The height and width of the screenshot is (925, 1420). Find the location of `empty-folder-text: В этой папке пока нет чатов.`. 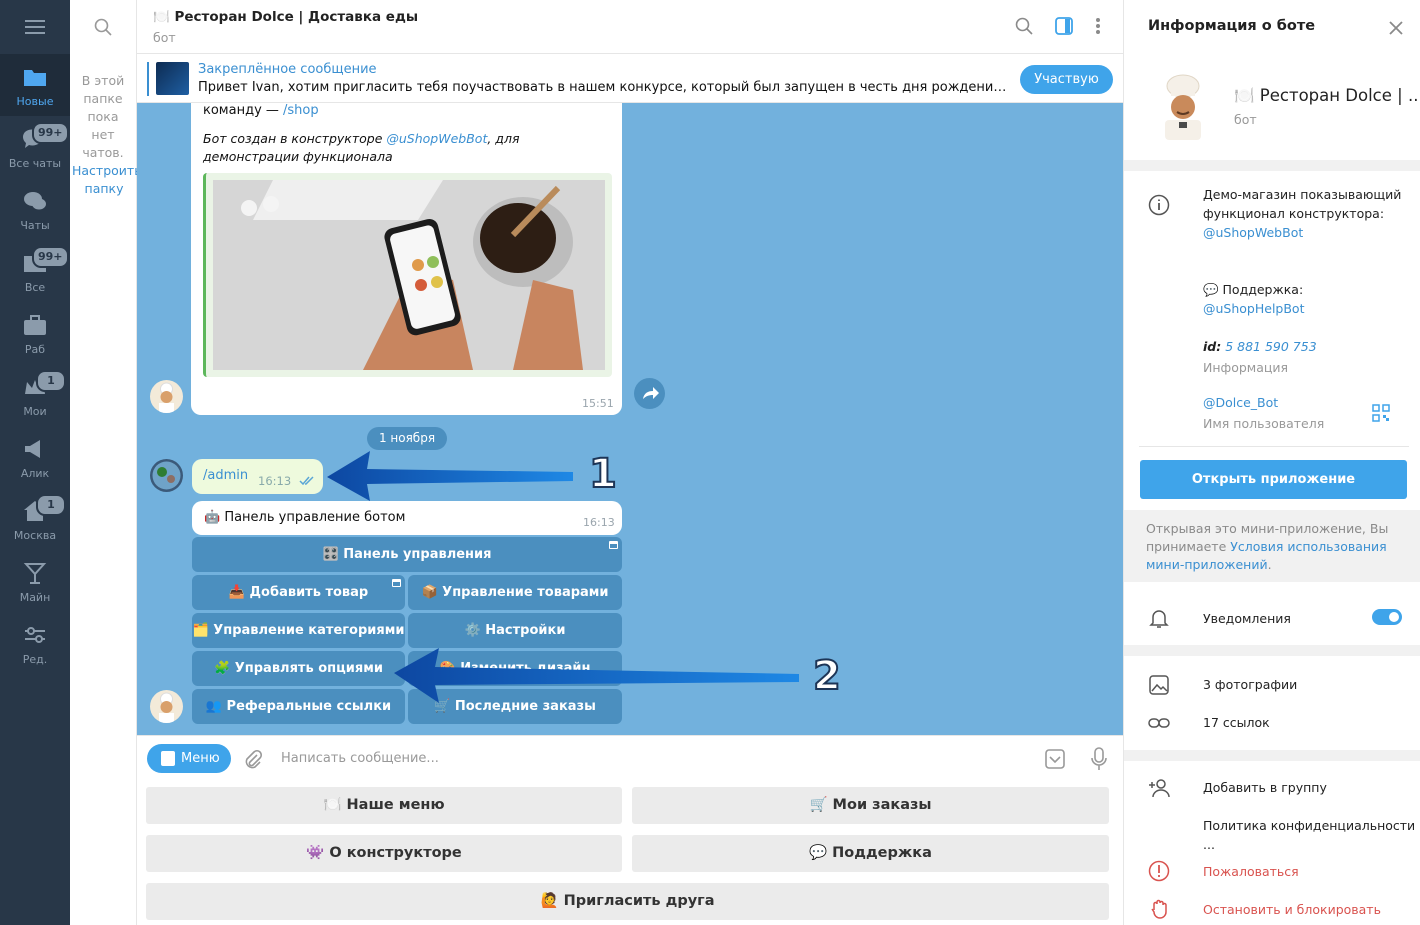

empty-folder-text: В этой папке пока нет чатов. is located at coordinates (103, 116).